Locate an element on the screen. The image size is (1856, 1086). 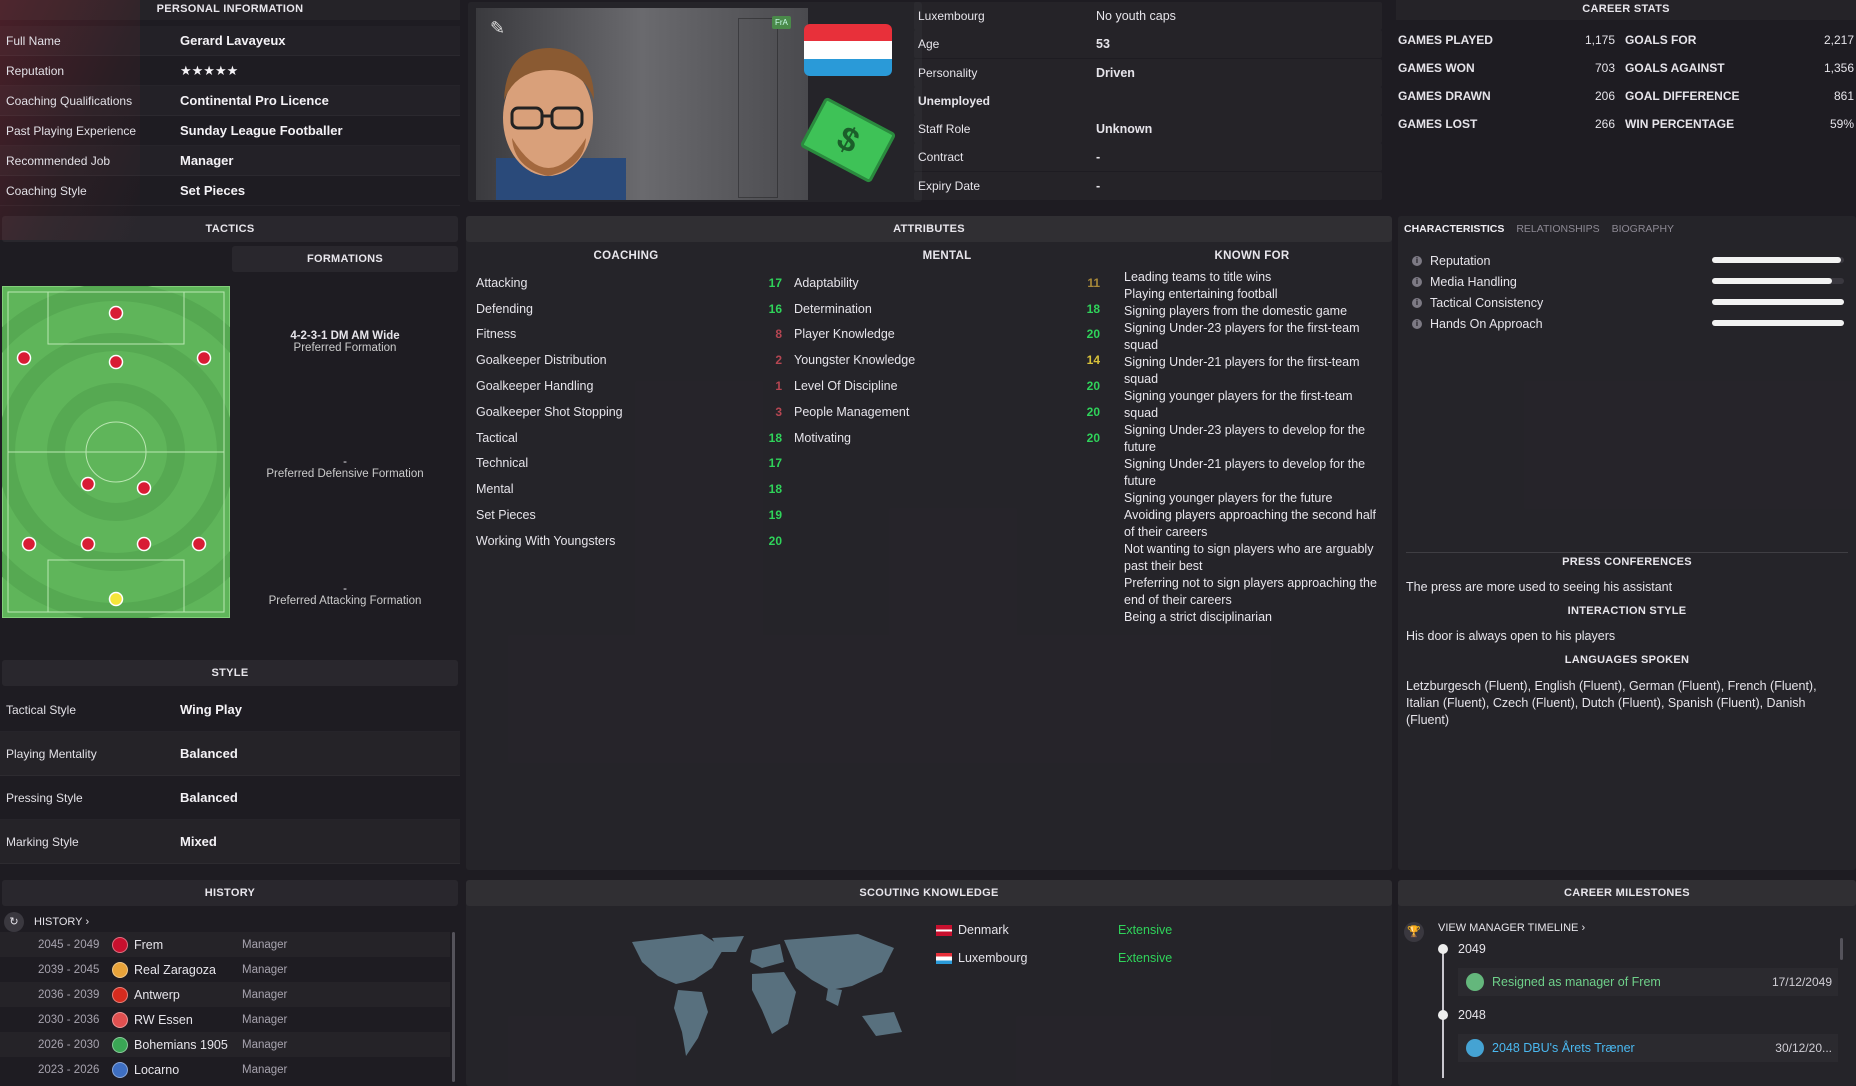
milestone-icon is located at coordinates (1475, 982).